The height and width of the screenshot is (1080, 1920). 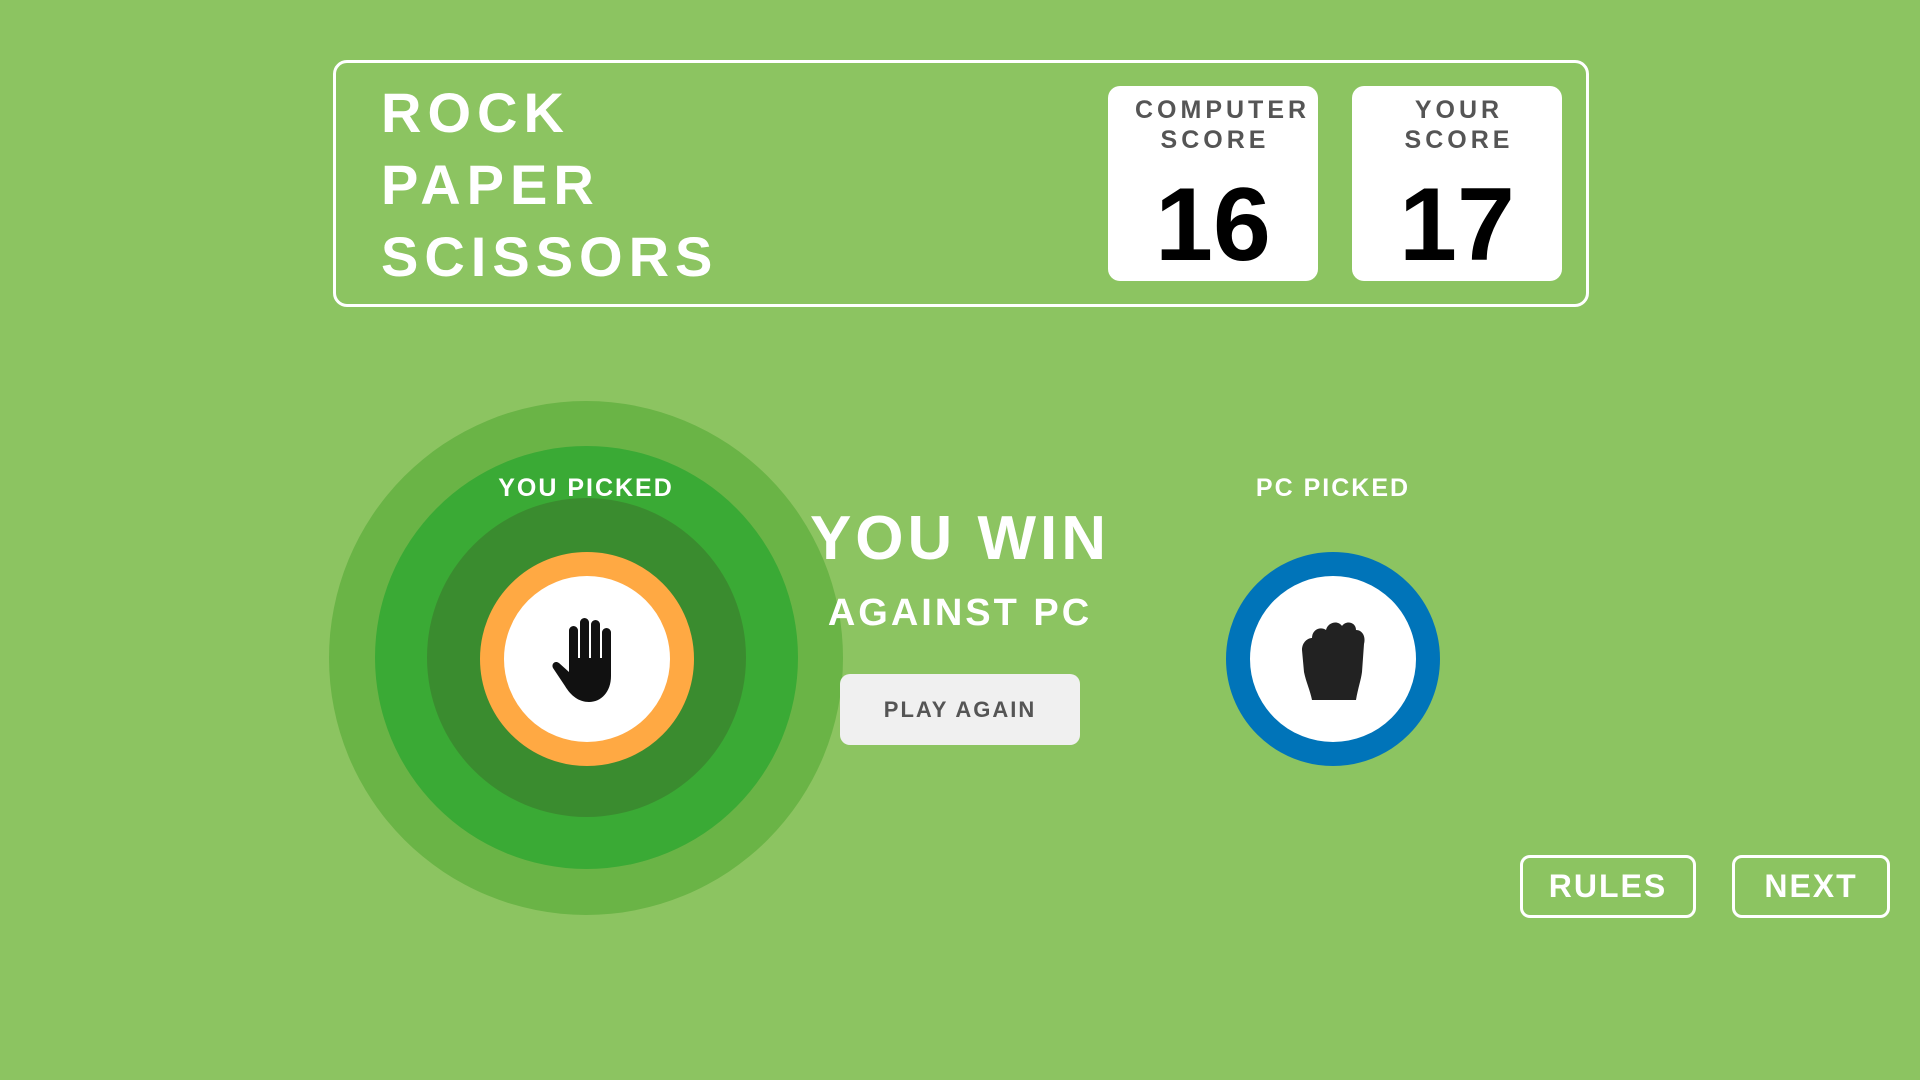 I want to click on player-choice-paper, so click(x=587, y=659).